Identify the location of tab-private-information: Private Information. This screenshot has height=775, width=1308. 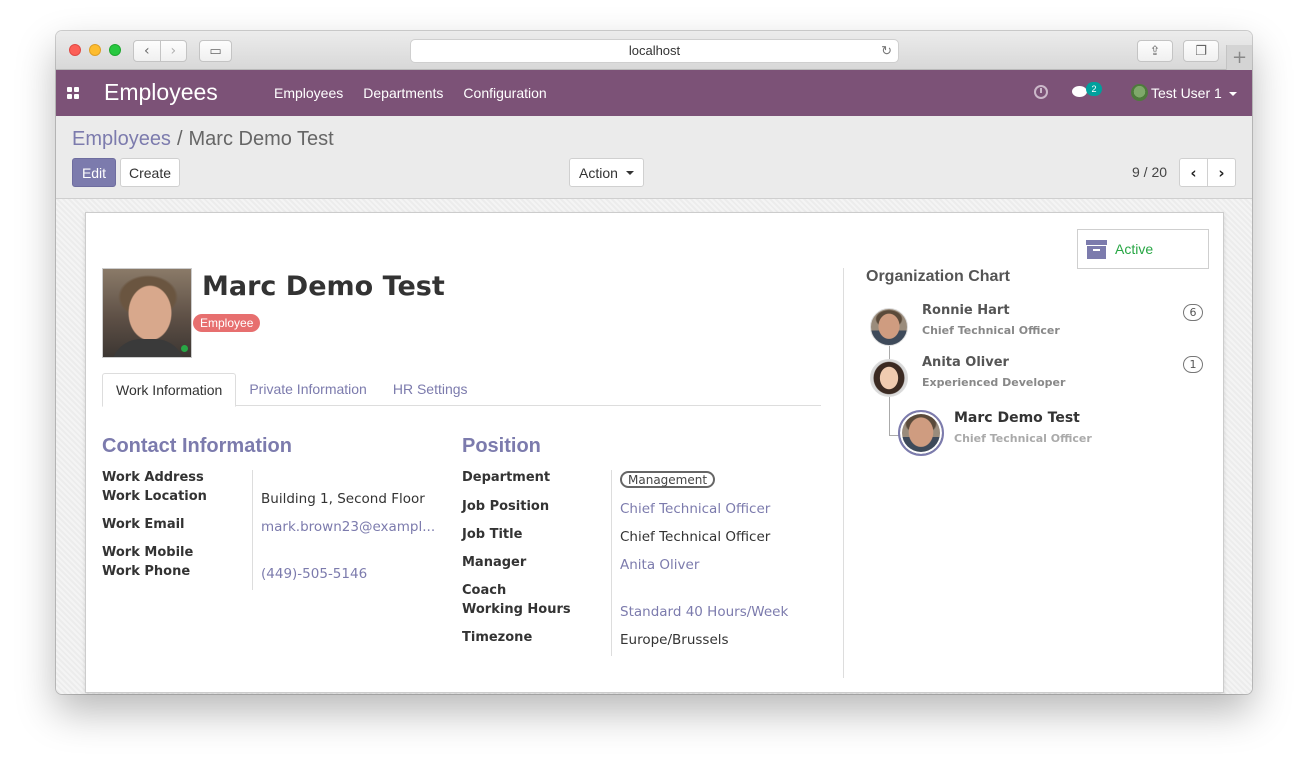
(308, 389).